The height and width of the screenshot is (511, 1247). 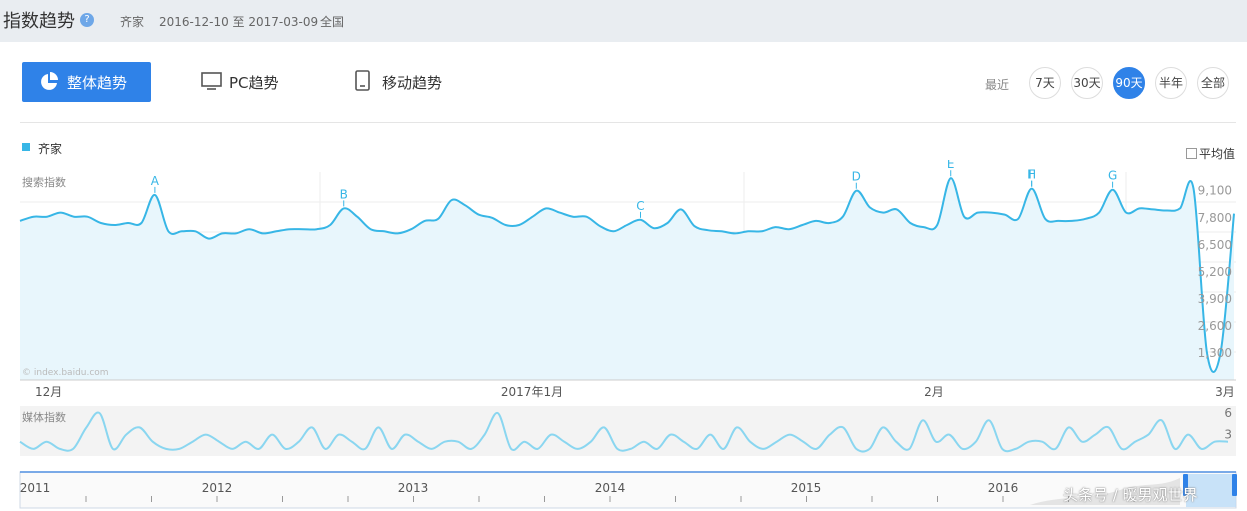 What do you see at coordinates (1031, 175) in the screenshot?
I see `annotation-label: H` at bounding box center [1031, 175].